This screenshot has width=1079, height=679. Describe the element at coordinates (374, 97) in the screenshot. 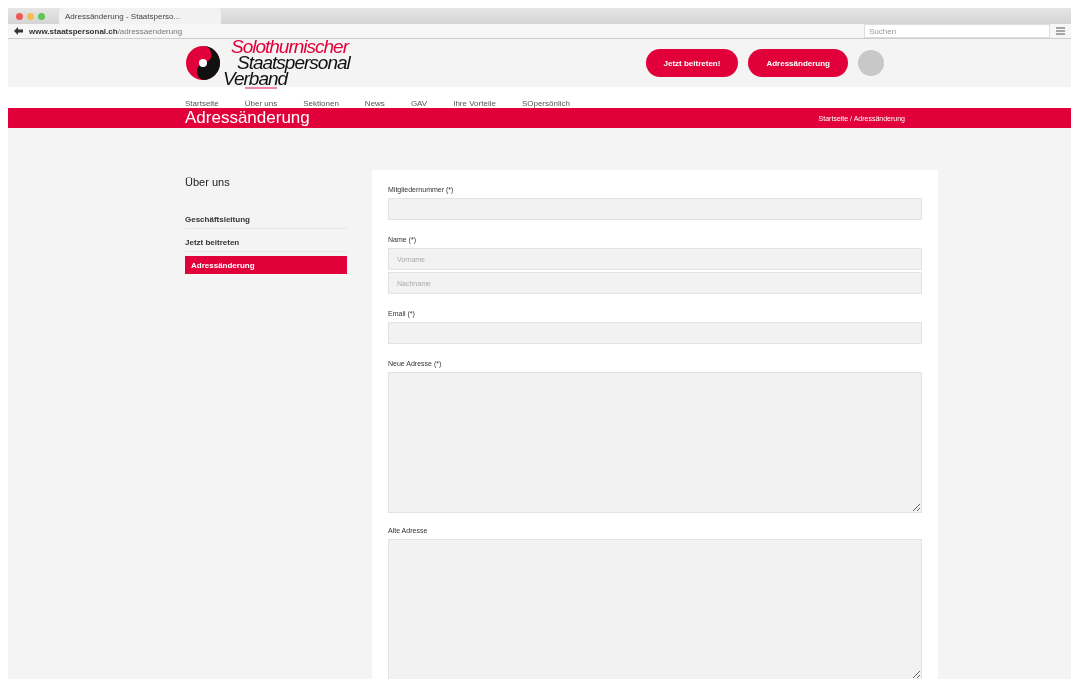

I see `nav-link: News` at that location.